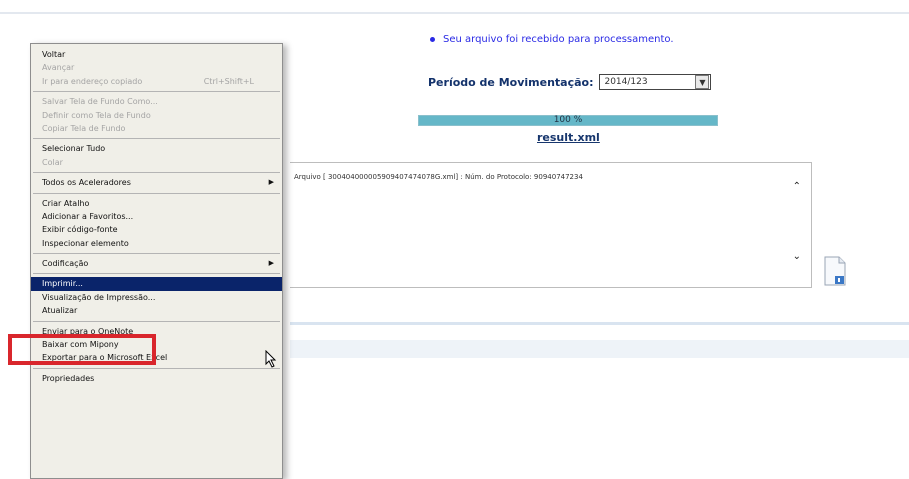  Describe the element at coordinates (797, 186) in the screenshot. I see `chevron-up-icon: ⌃` at that location.